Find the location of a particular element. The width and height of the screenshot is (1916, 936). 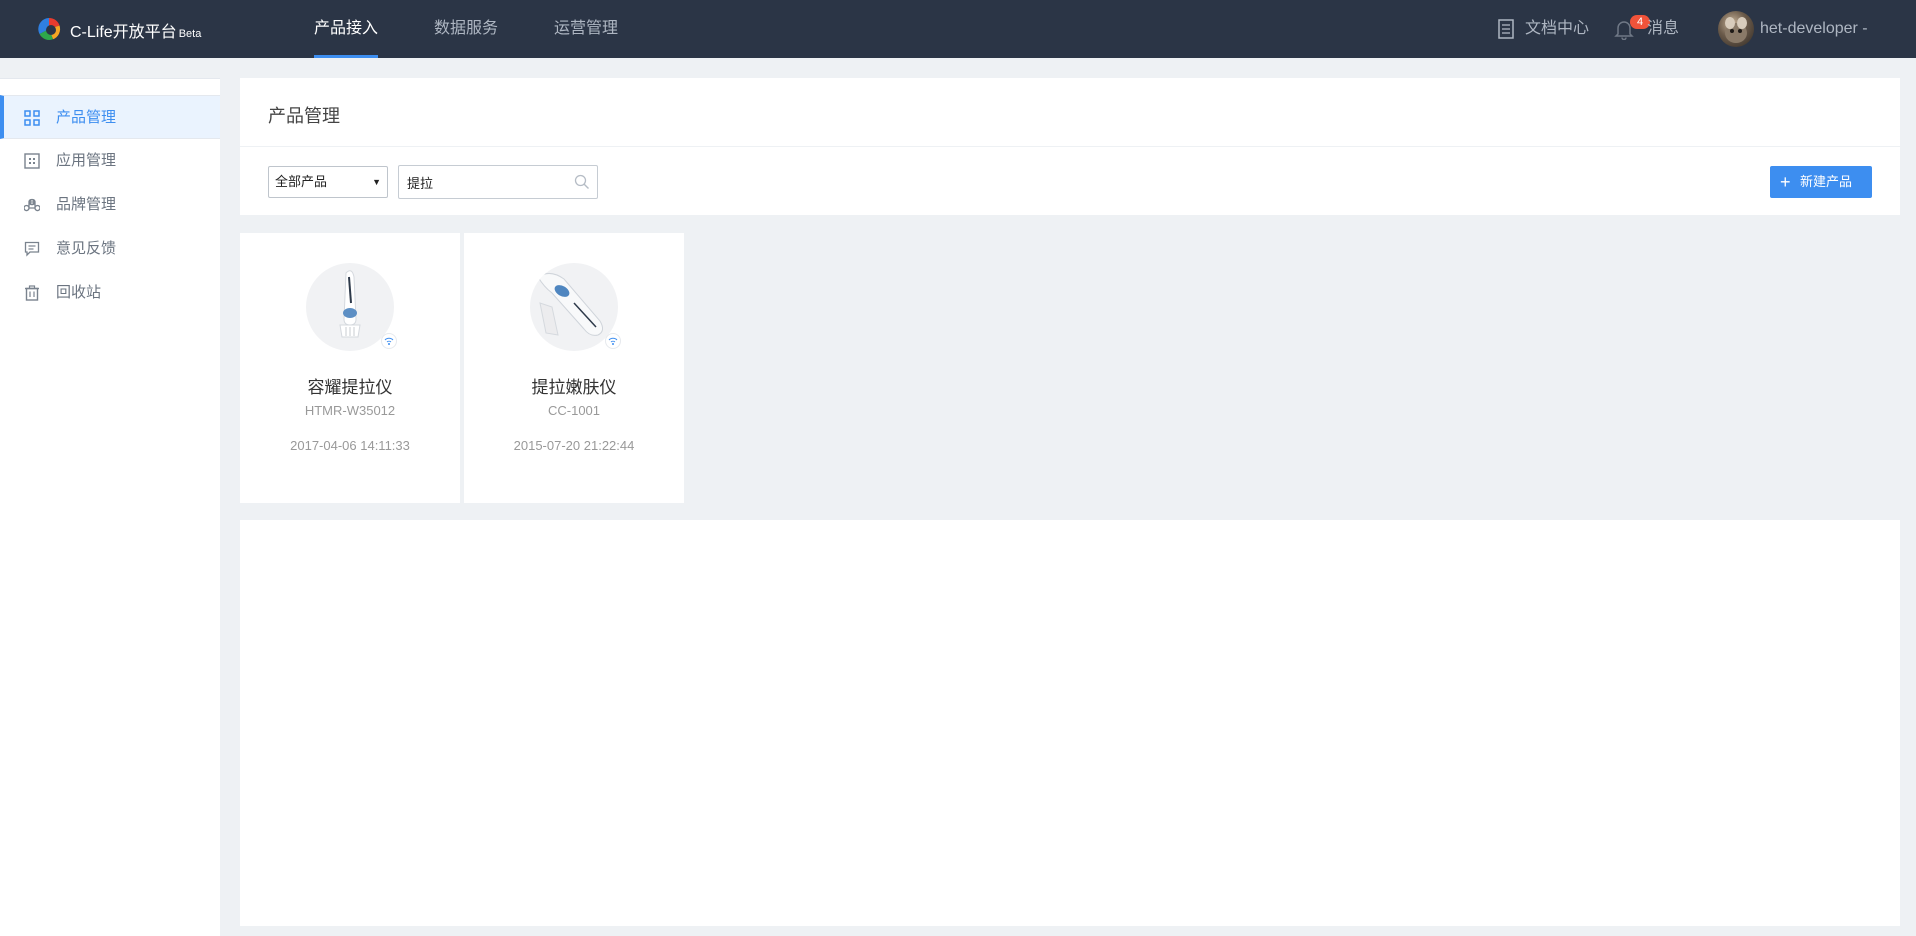

sidebar-item-brand-management: 品牌管理 is located at coordinates (110, 205).